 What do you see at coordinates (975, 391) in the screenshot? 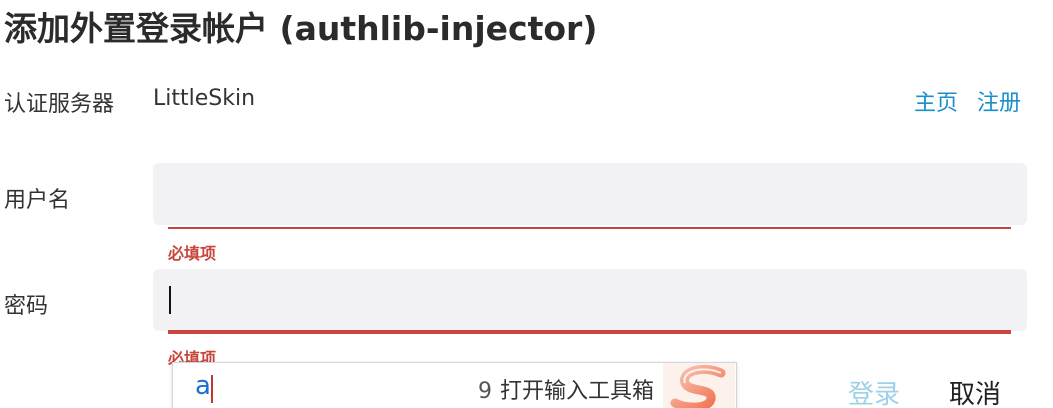
I see `cancel-button: 取消` at bounding box center [975, 391].